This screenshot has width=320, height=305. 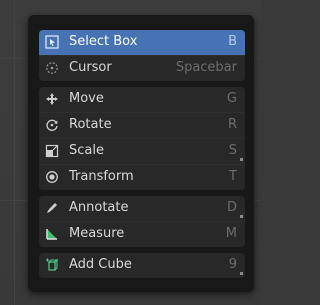 What do you see at coordinates (232, 41) in the screenshot?
I see `shortcut-key: B` at bounding box center [232, 41].